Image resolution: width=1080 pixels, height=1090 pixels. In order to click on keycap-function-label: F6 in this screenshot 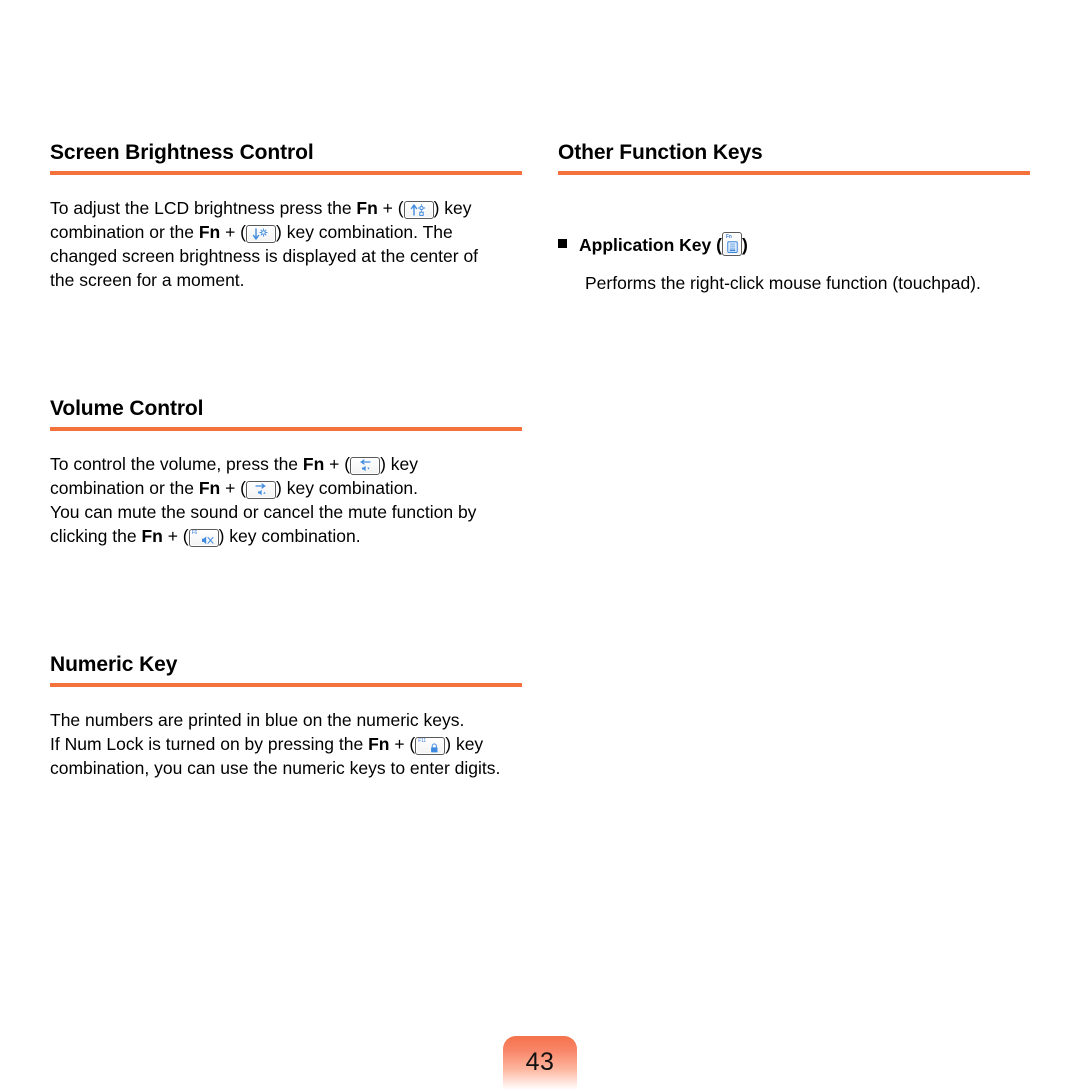, I will do `click(194, 533)`.